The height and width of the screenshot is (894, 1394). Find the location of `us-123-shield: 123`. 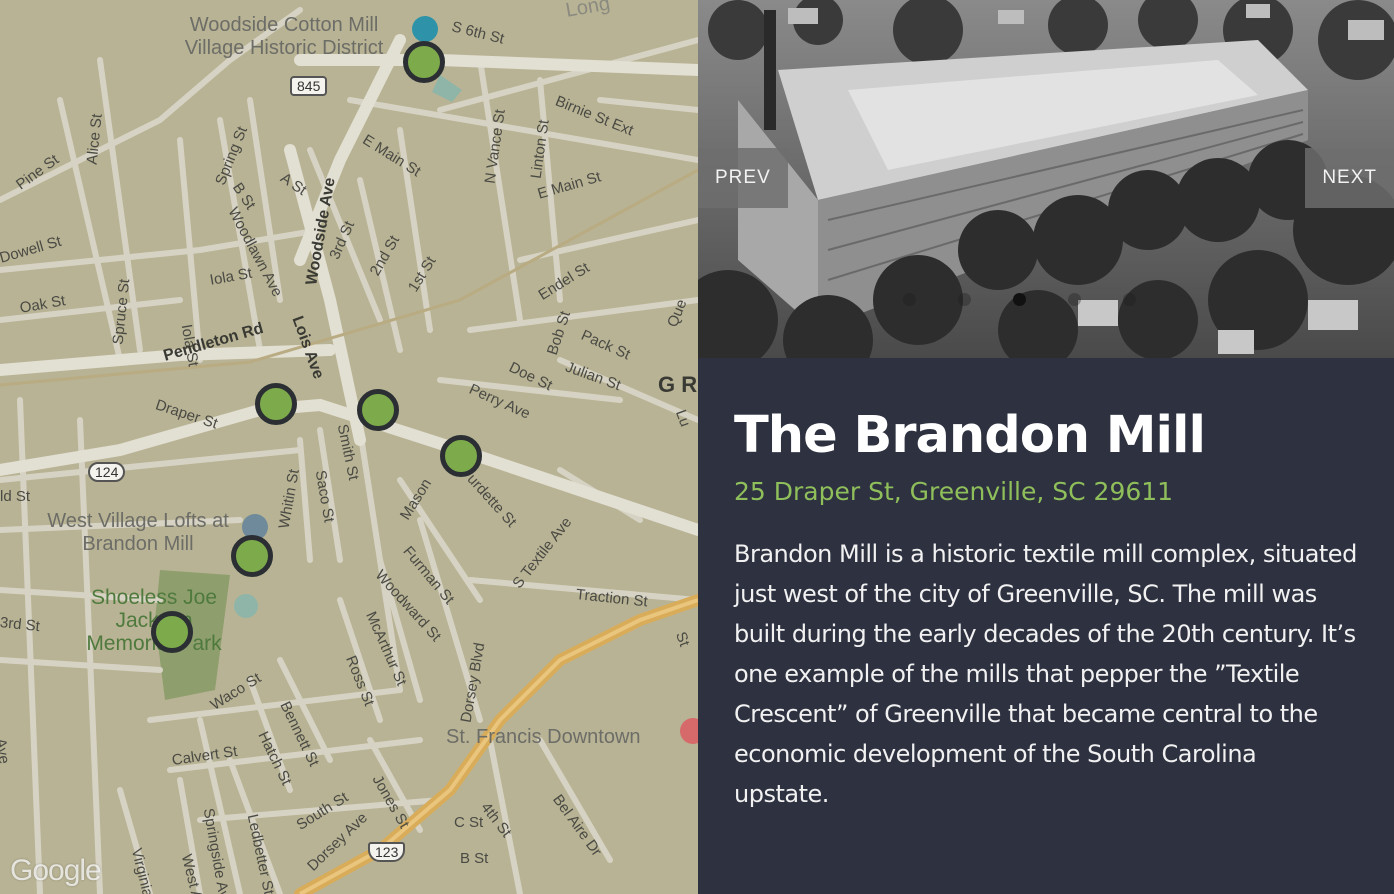

us-123-shield: 123 is located at coordinates (387, 852).